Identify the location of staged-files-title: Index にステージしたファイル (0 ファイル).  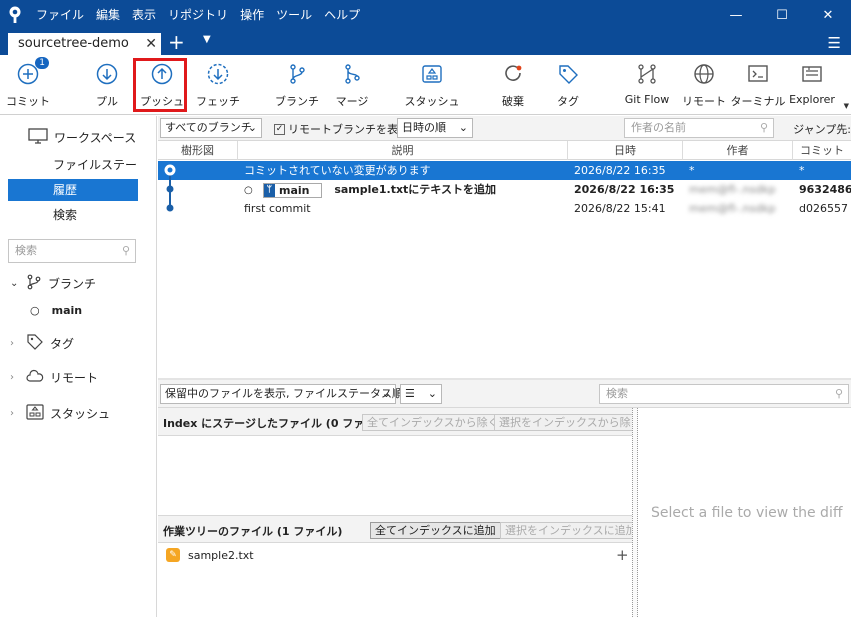
(277, 423).